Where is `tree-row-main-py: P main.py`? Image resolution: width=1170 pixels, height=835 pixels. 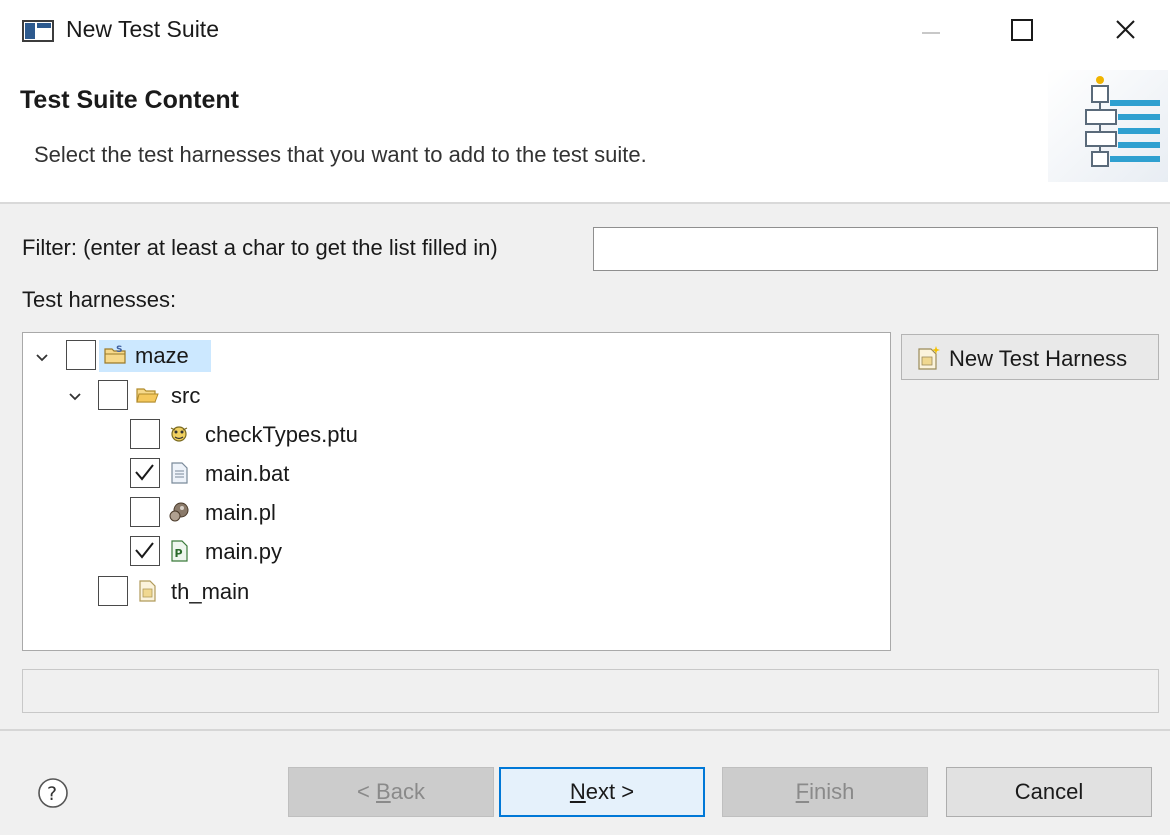
tree-row-main-py: P main.py is located at coordinates (453, 552).